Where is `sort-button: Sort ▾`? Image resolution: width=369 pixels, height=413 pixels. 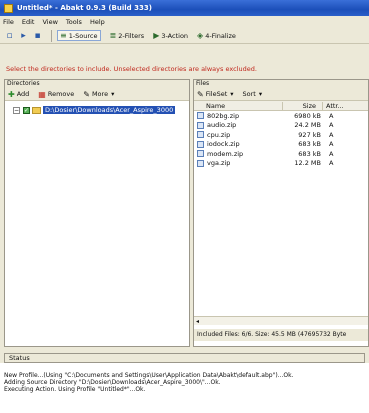
sort-button: Sort ▾ is located at coordinates (253, 94).